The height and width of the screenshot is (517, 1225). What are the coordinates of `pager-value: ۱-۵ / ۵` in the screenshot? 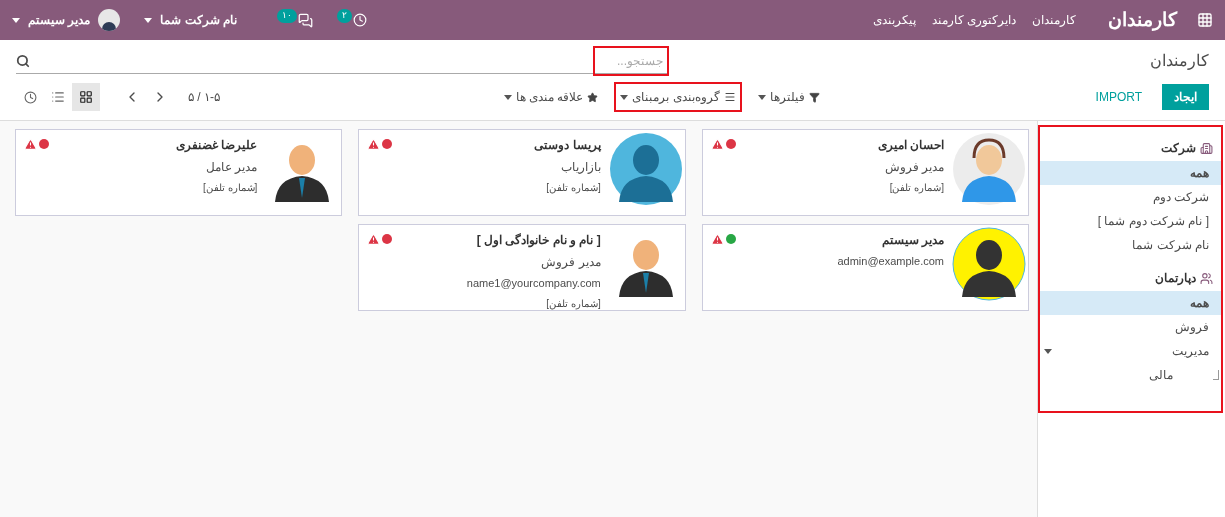 It's located at (204, 97).